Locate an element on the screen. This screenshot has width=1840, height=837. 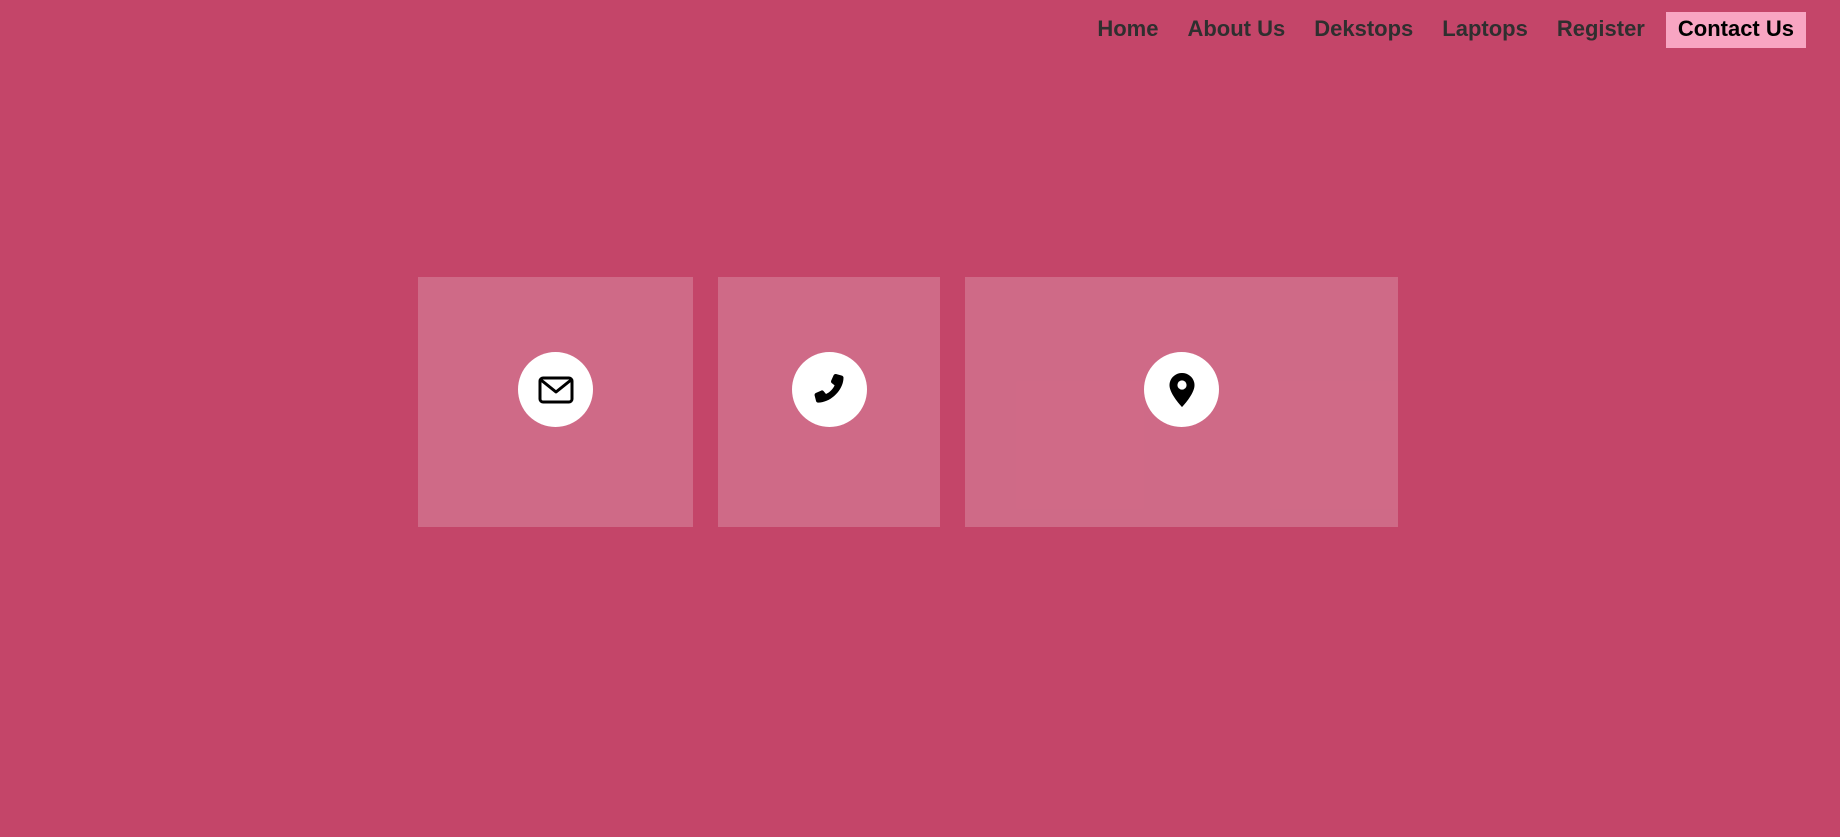
location-icon-circle is located at coordinates (1181, 389).